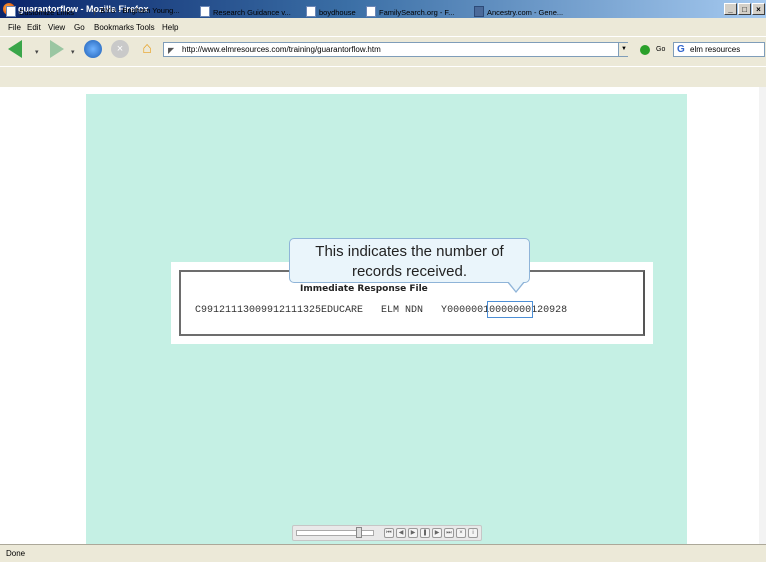 This screenshot has height=562, width=766. Describe the element at coordinates (381, 310) in the screenshot. I see `record-mid: 5EDUCARE ELM NDN Y` at that location.